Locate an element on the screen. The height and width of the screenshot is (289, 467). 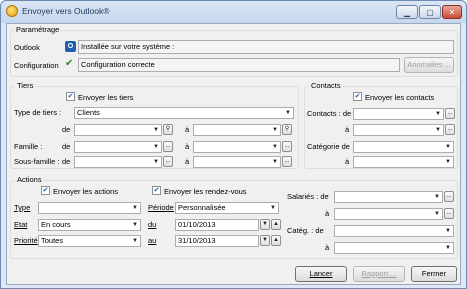
chevron-up-icon: ▲ is located at coordinates (276, 224).